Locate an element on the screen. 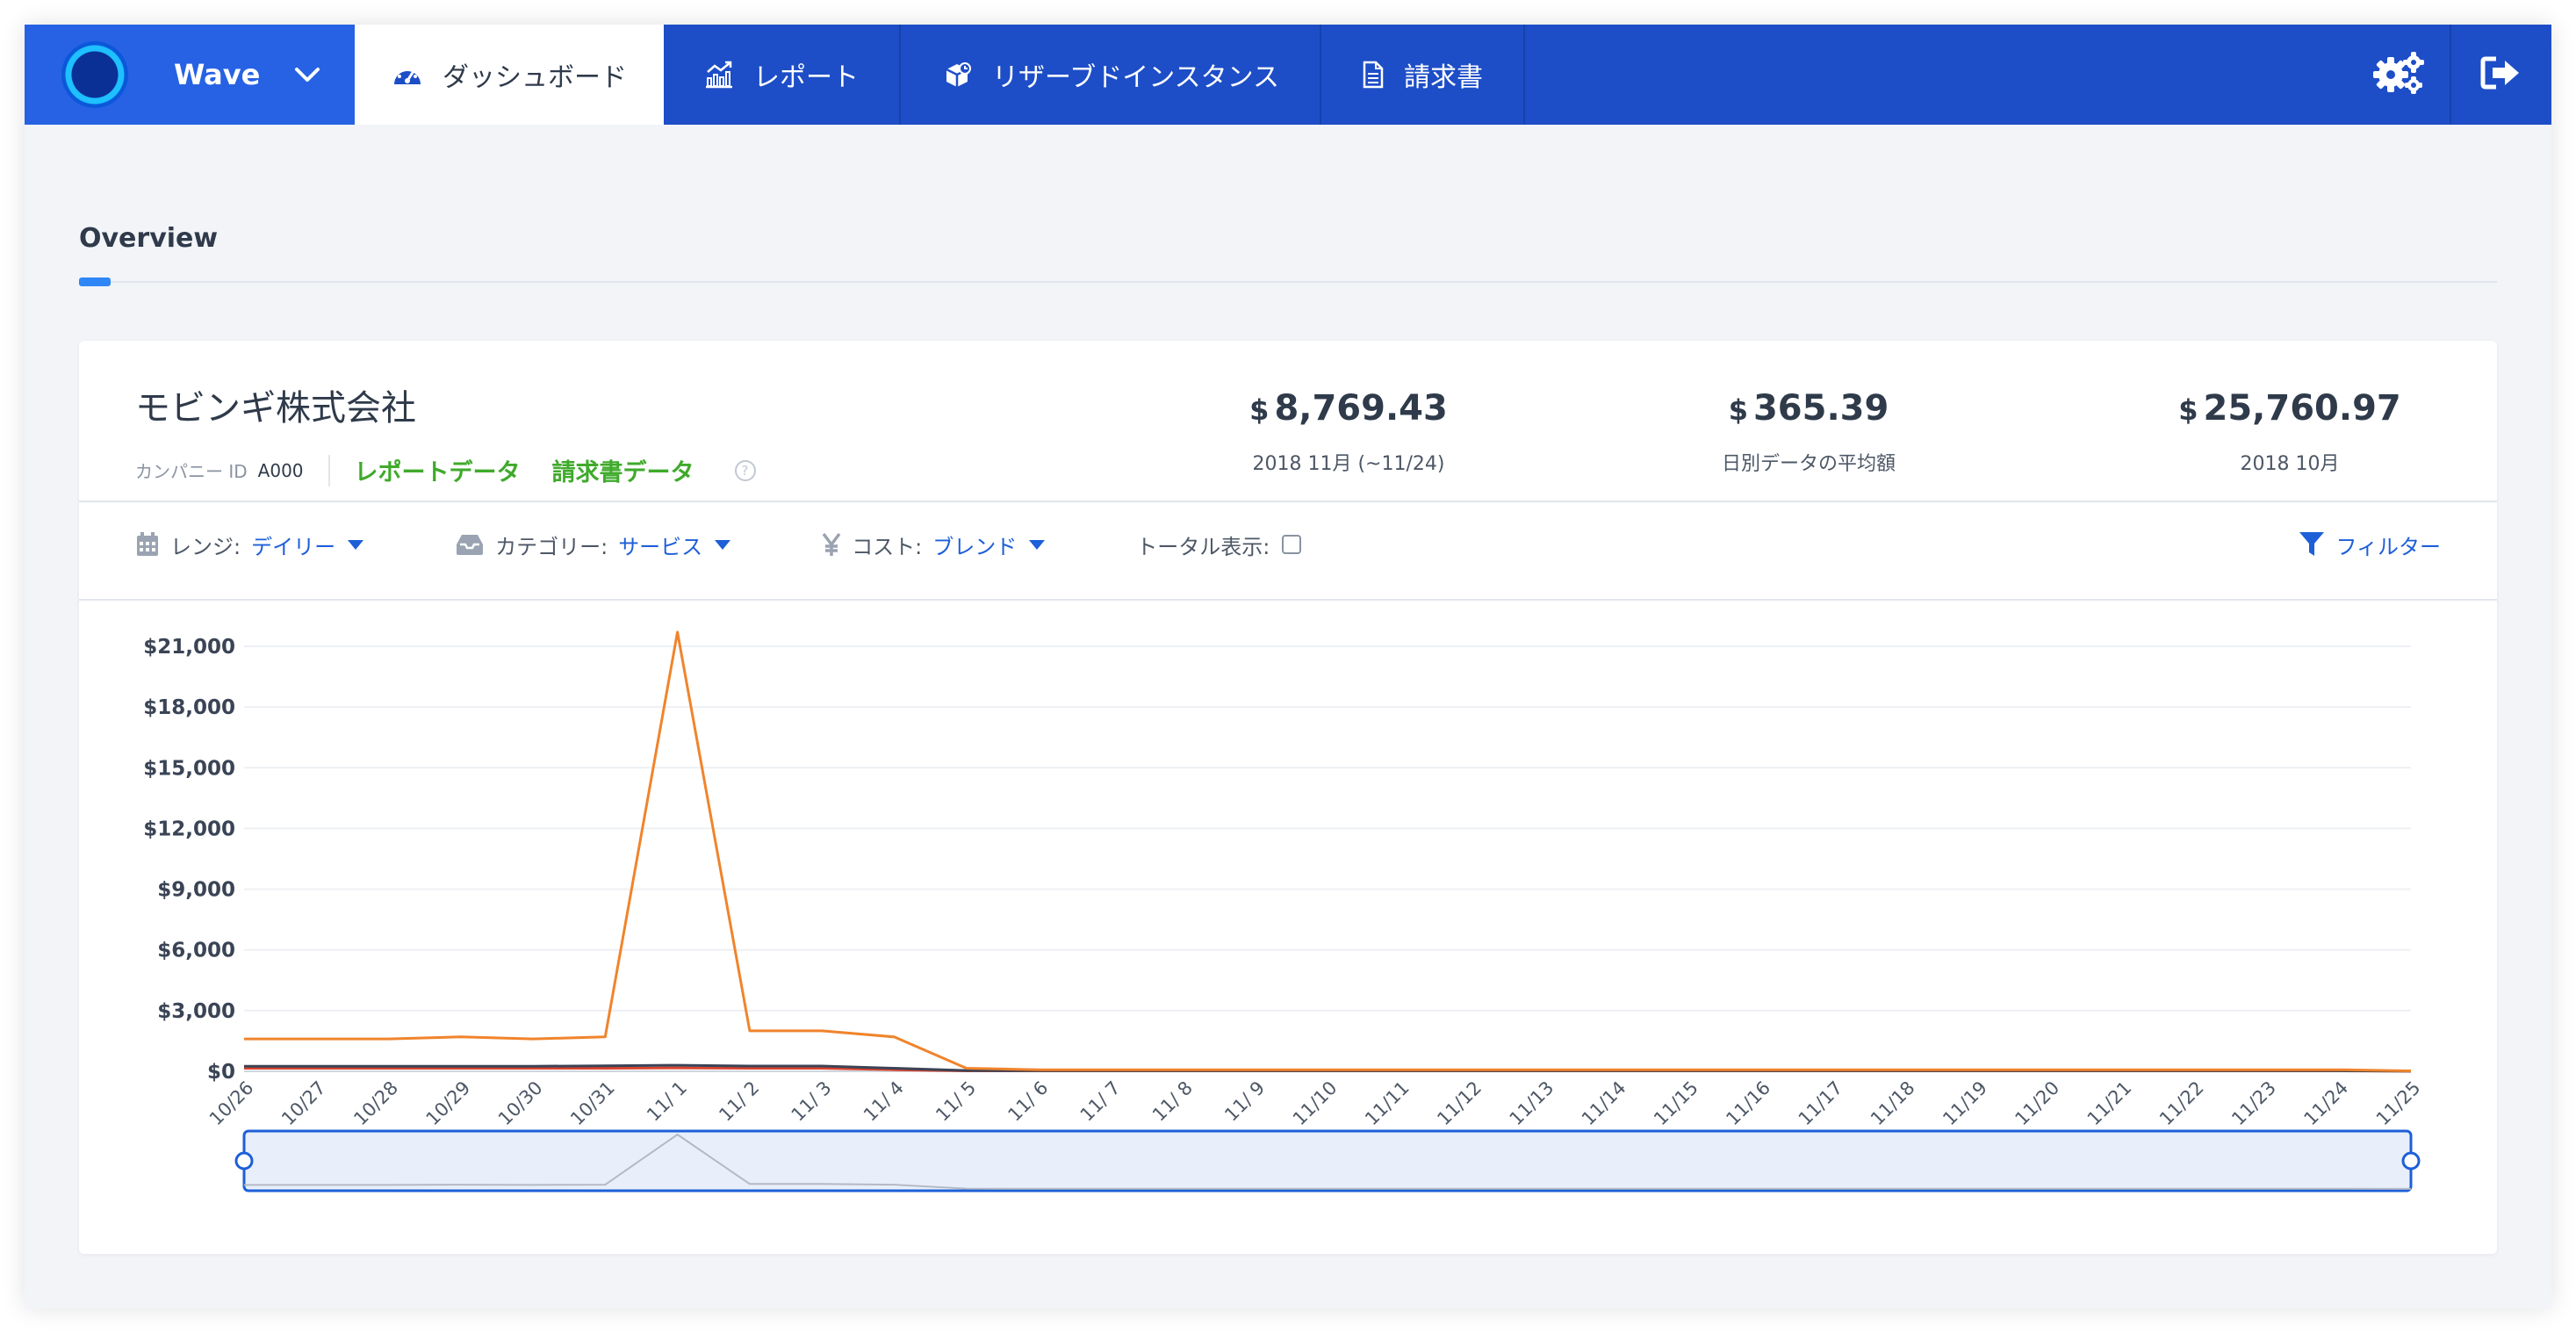 This screenshot has height=1333, width=2576. x-tick-label: 10/27 is located at coordinates (303, 1103).